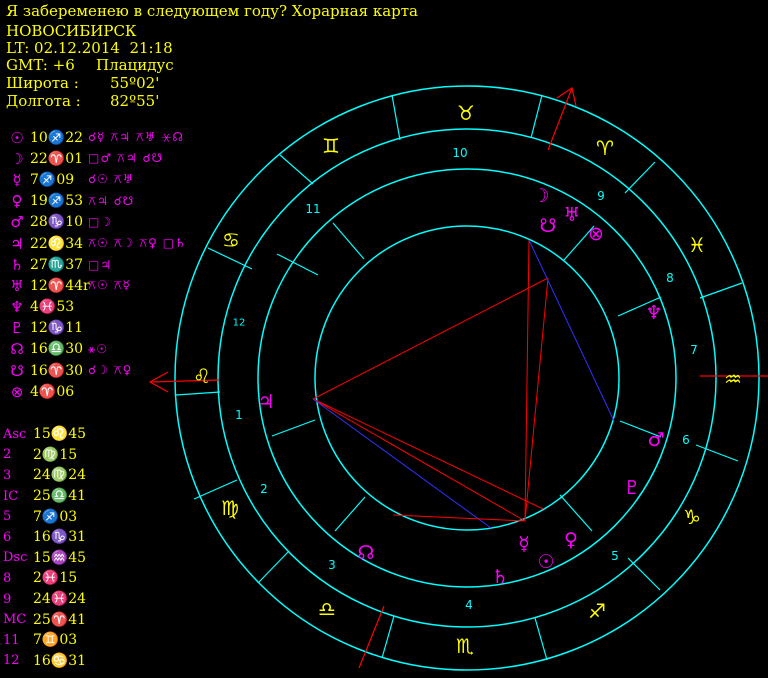 This screenshot has width=768, height=678. Describe the element at coordinates (499, 577) in the screenshot. I see `saturn-icon: ♄` at that location.